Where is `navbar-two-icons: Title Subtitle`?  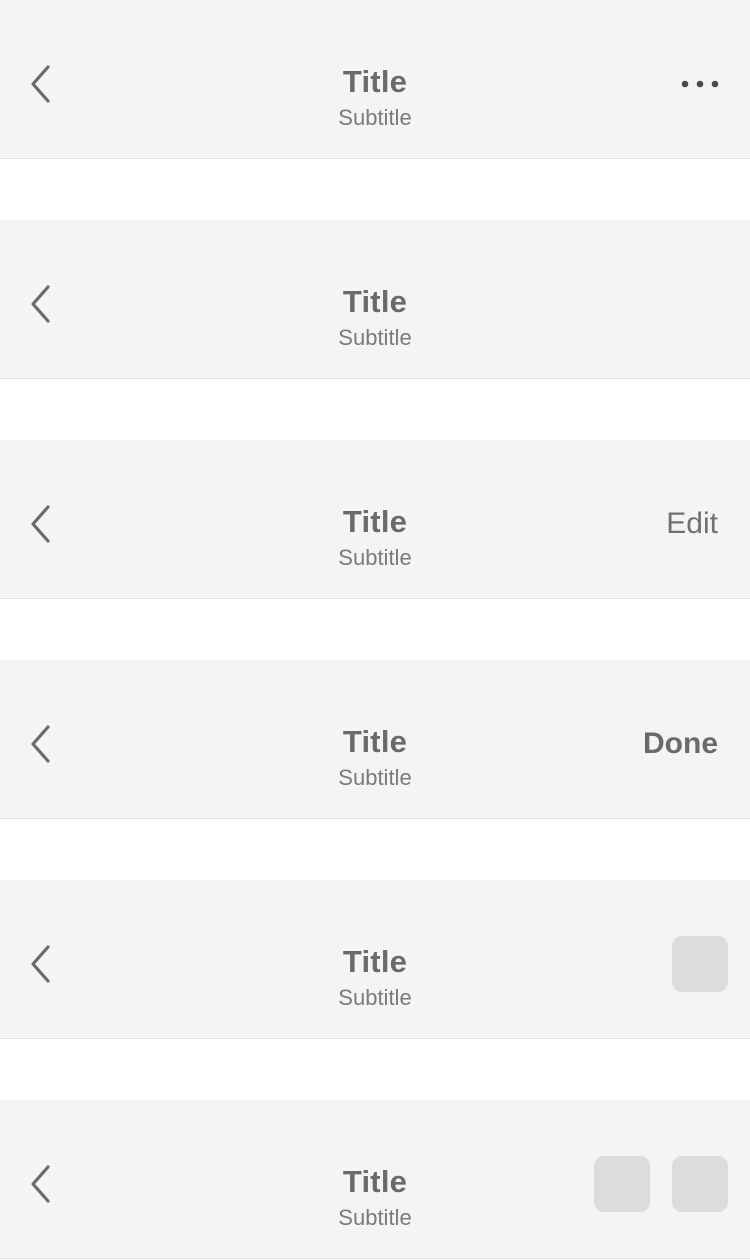
navbar-two-icons: Title Subtitle is located at coordinates (375, 1179).